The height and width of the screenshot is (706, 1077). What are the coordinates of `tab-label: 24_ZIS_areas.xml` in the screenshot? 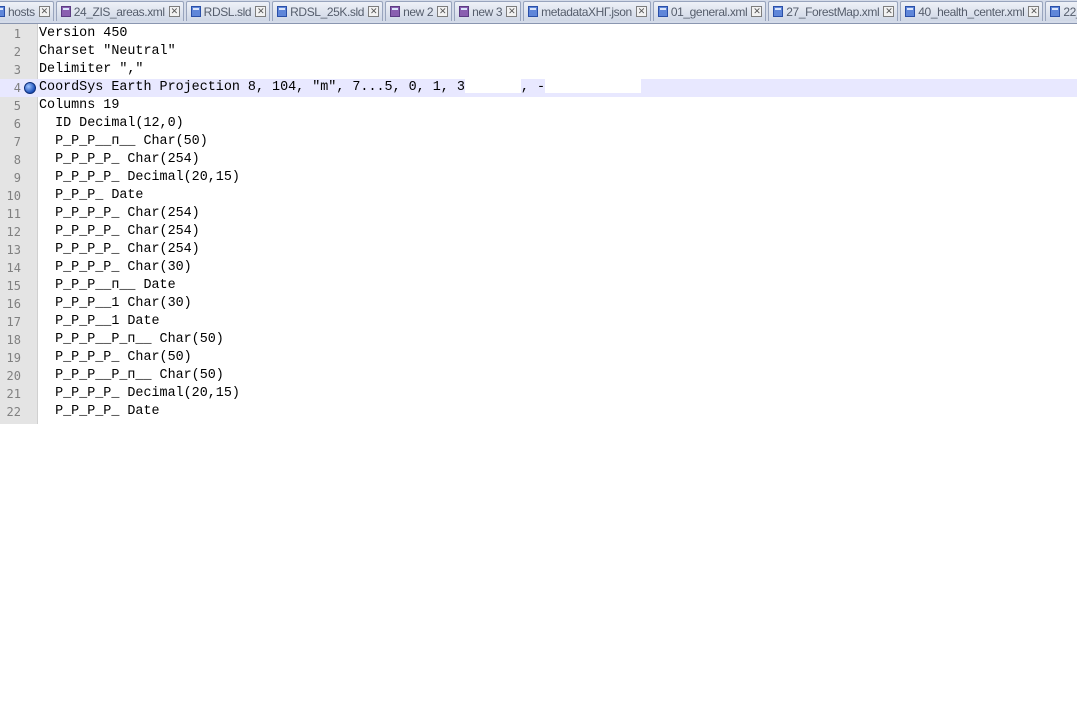 It's located at (119, 11).